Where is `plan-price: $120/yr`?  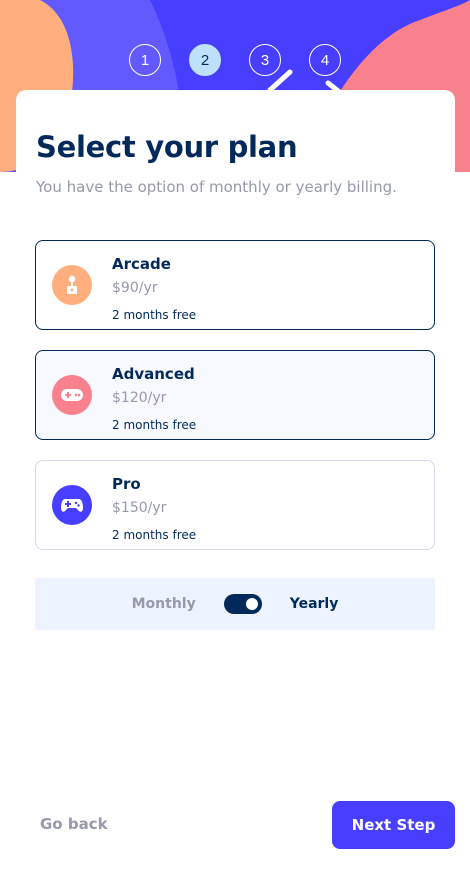
plan-price: $120/yr is located at coordinates (139, 398).